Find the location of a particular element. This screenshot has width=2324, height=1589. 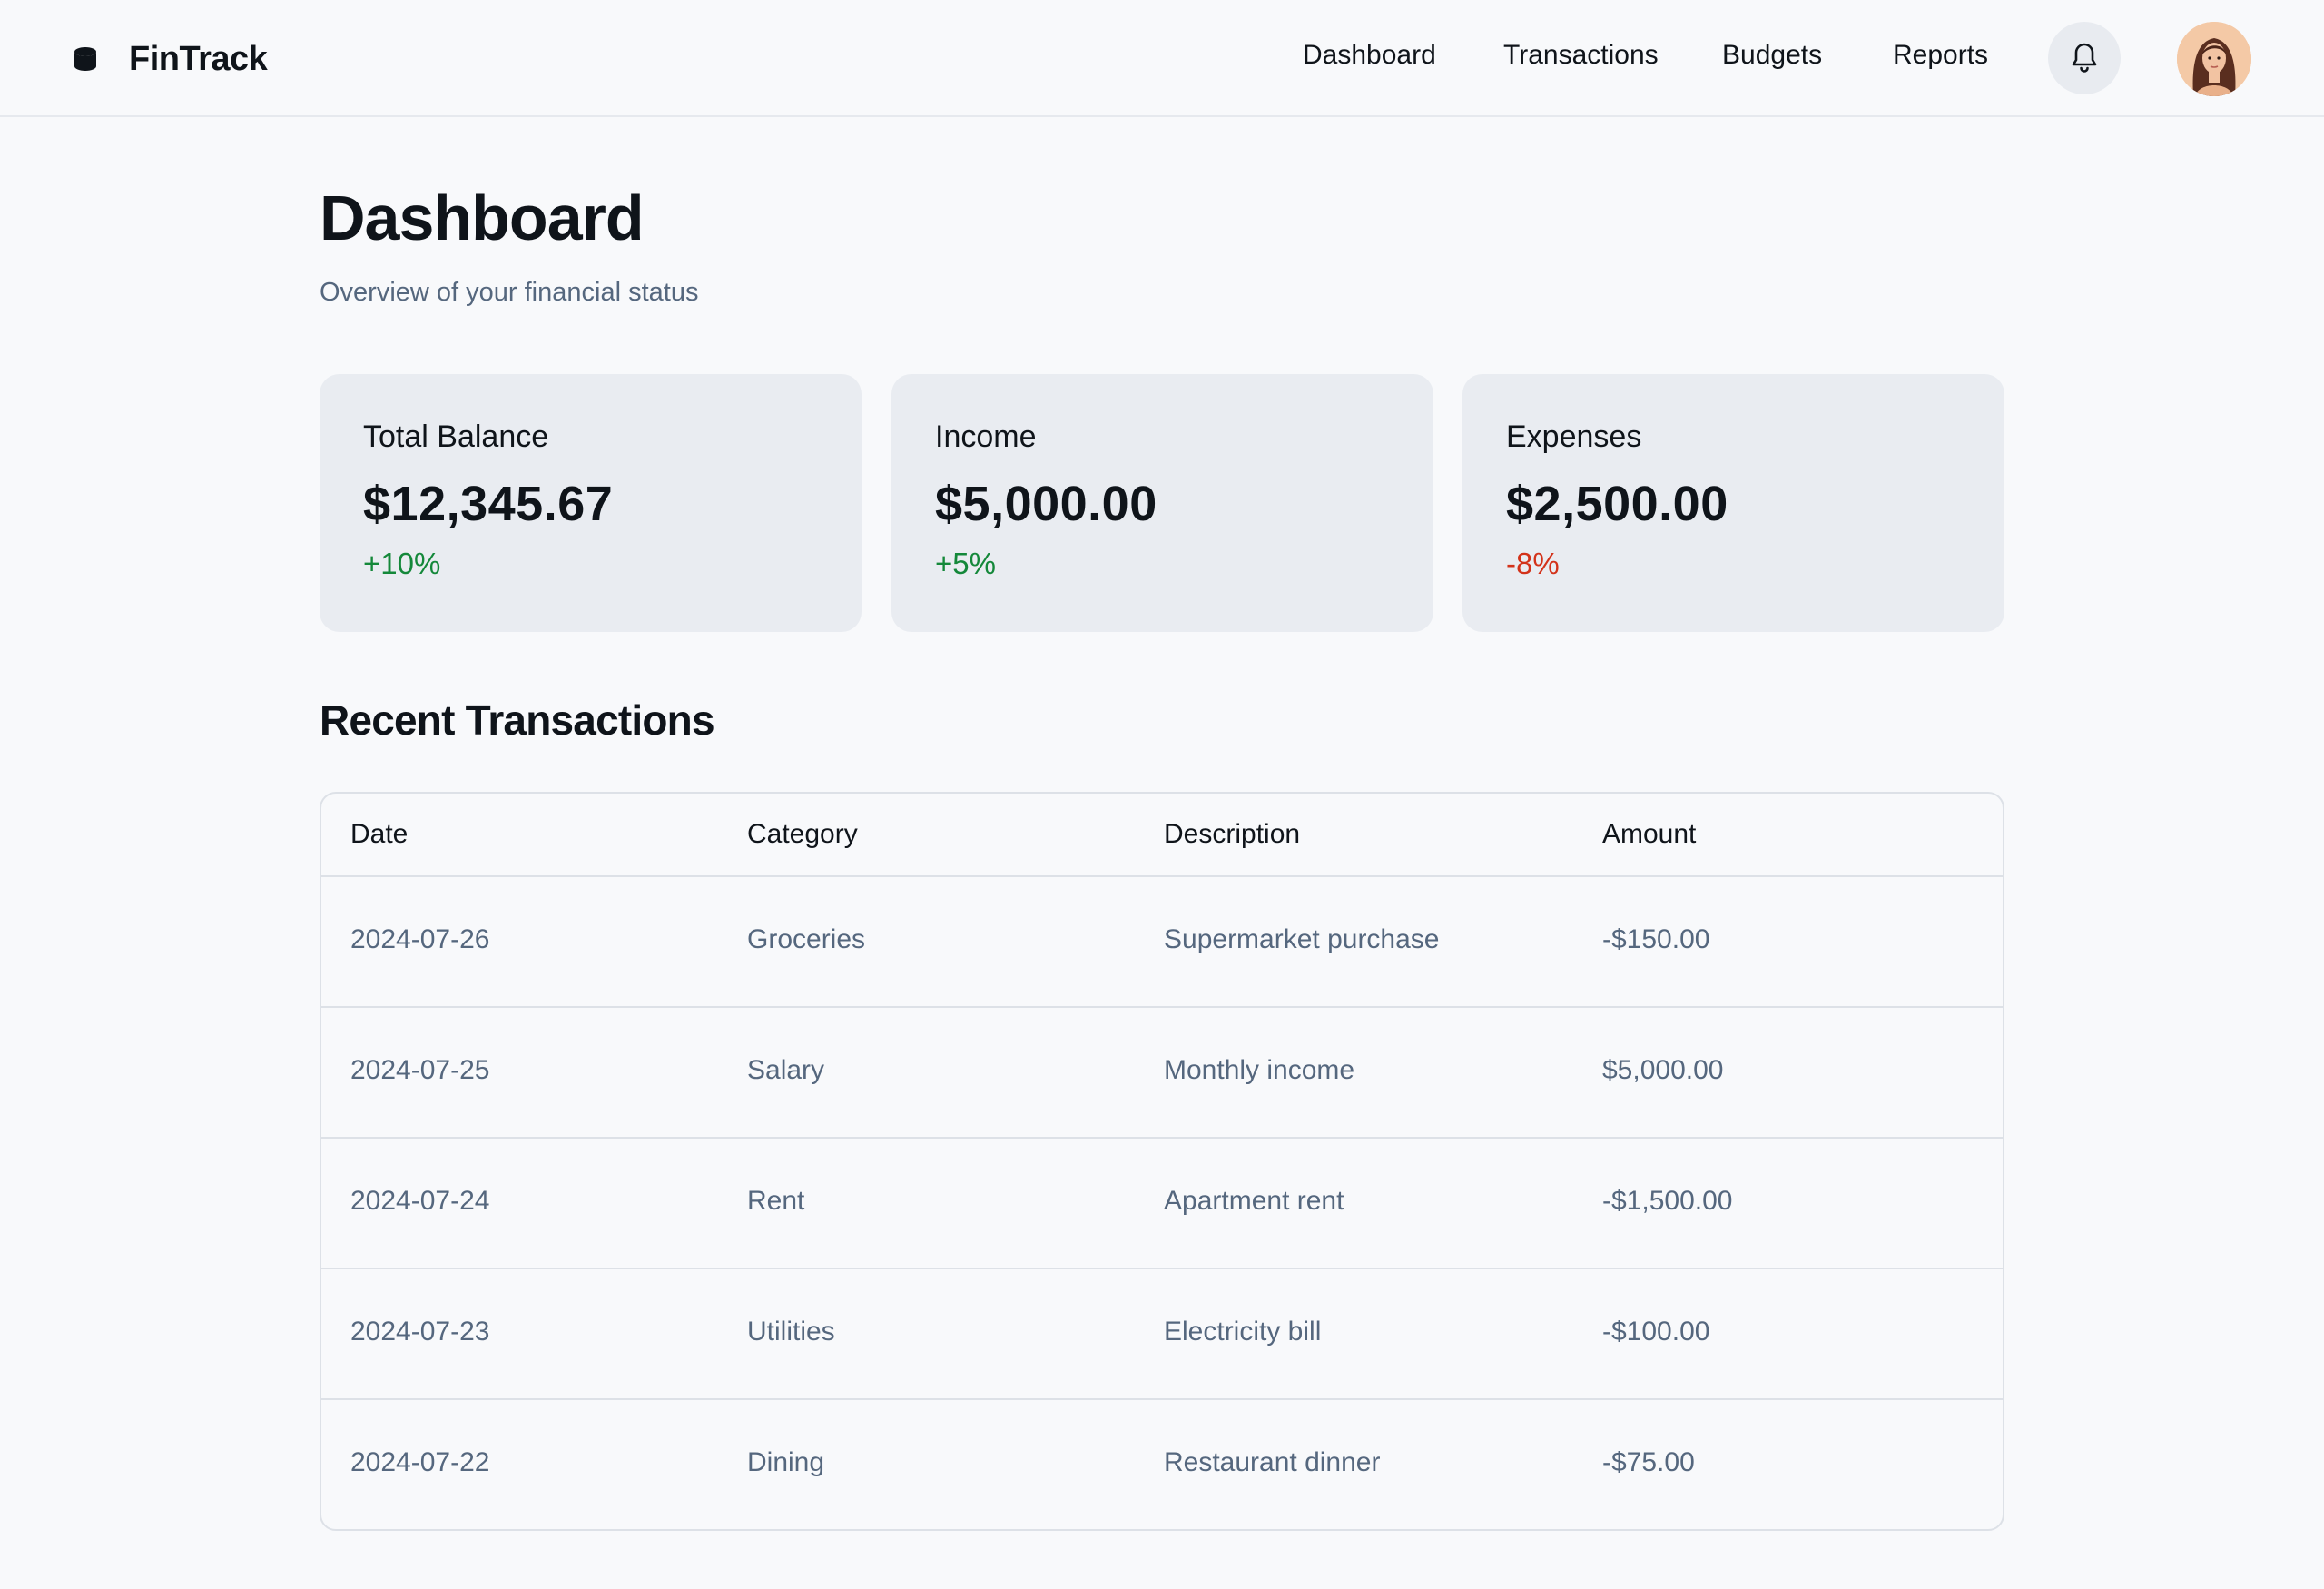

cell-category: Rent is located at coordinates (776, 1201).